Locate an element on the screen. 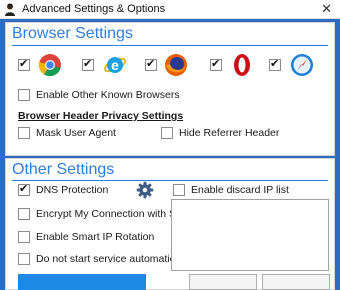  dns-protection-checkbox is located at coordinates (24, 189).